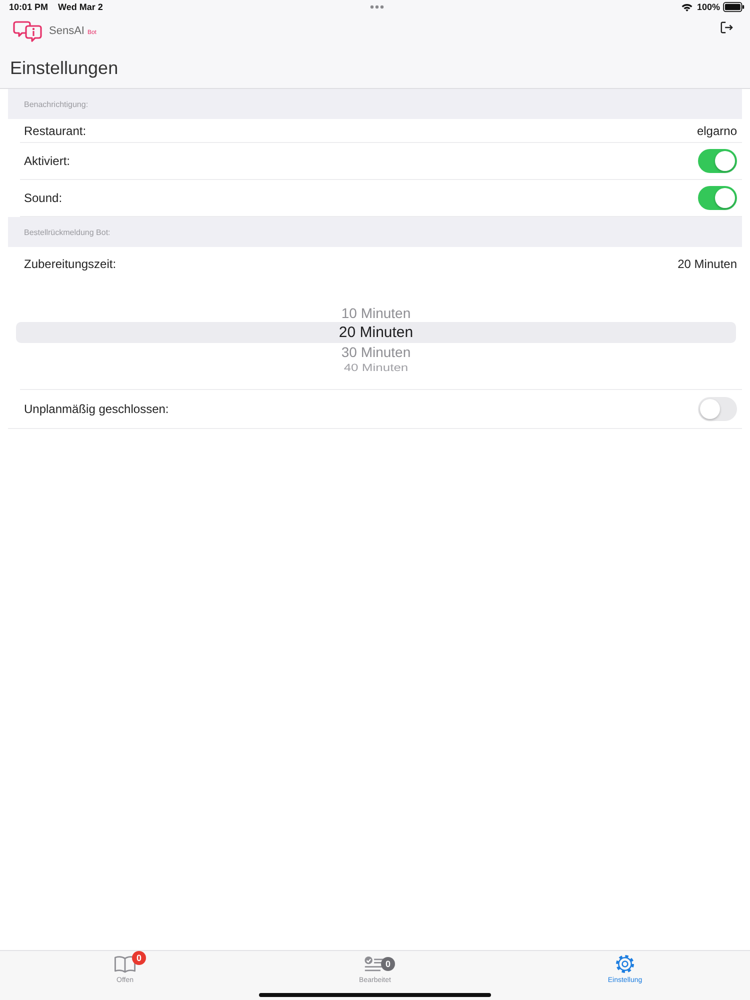 The image size is (750, 1000). I want to click on app-name: SensAI, so click(66, 31).